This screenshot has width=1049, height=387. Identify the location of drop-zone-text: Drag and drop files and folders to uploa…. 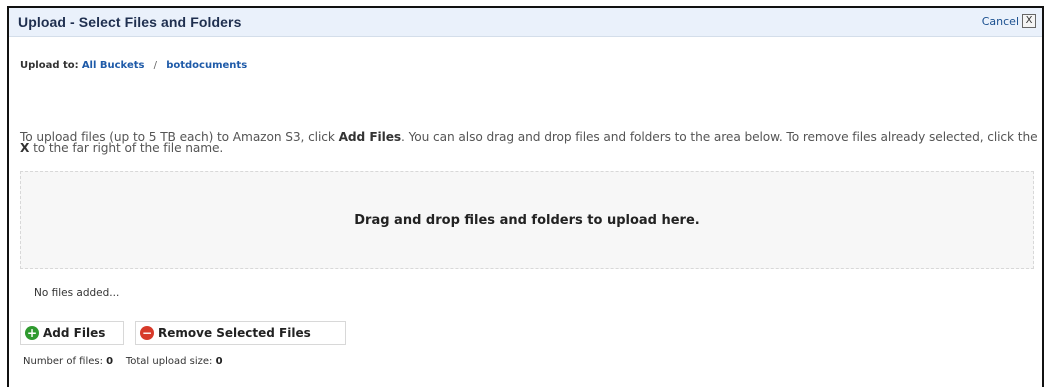
(527, 220).